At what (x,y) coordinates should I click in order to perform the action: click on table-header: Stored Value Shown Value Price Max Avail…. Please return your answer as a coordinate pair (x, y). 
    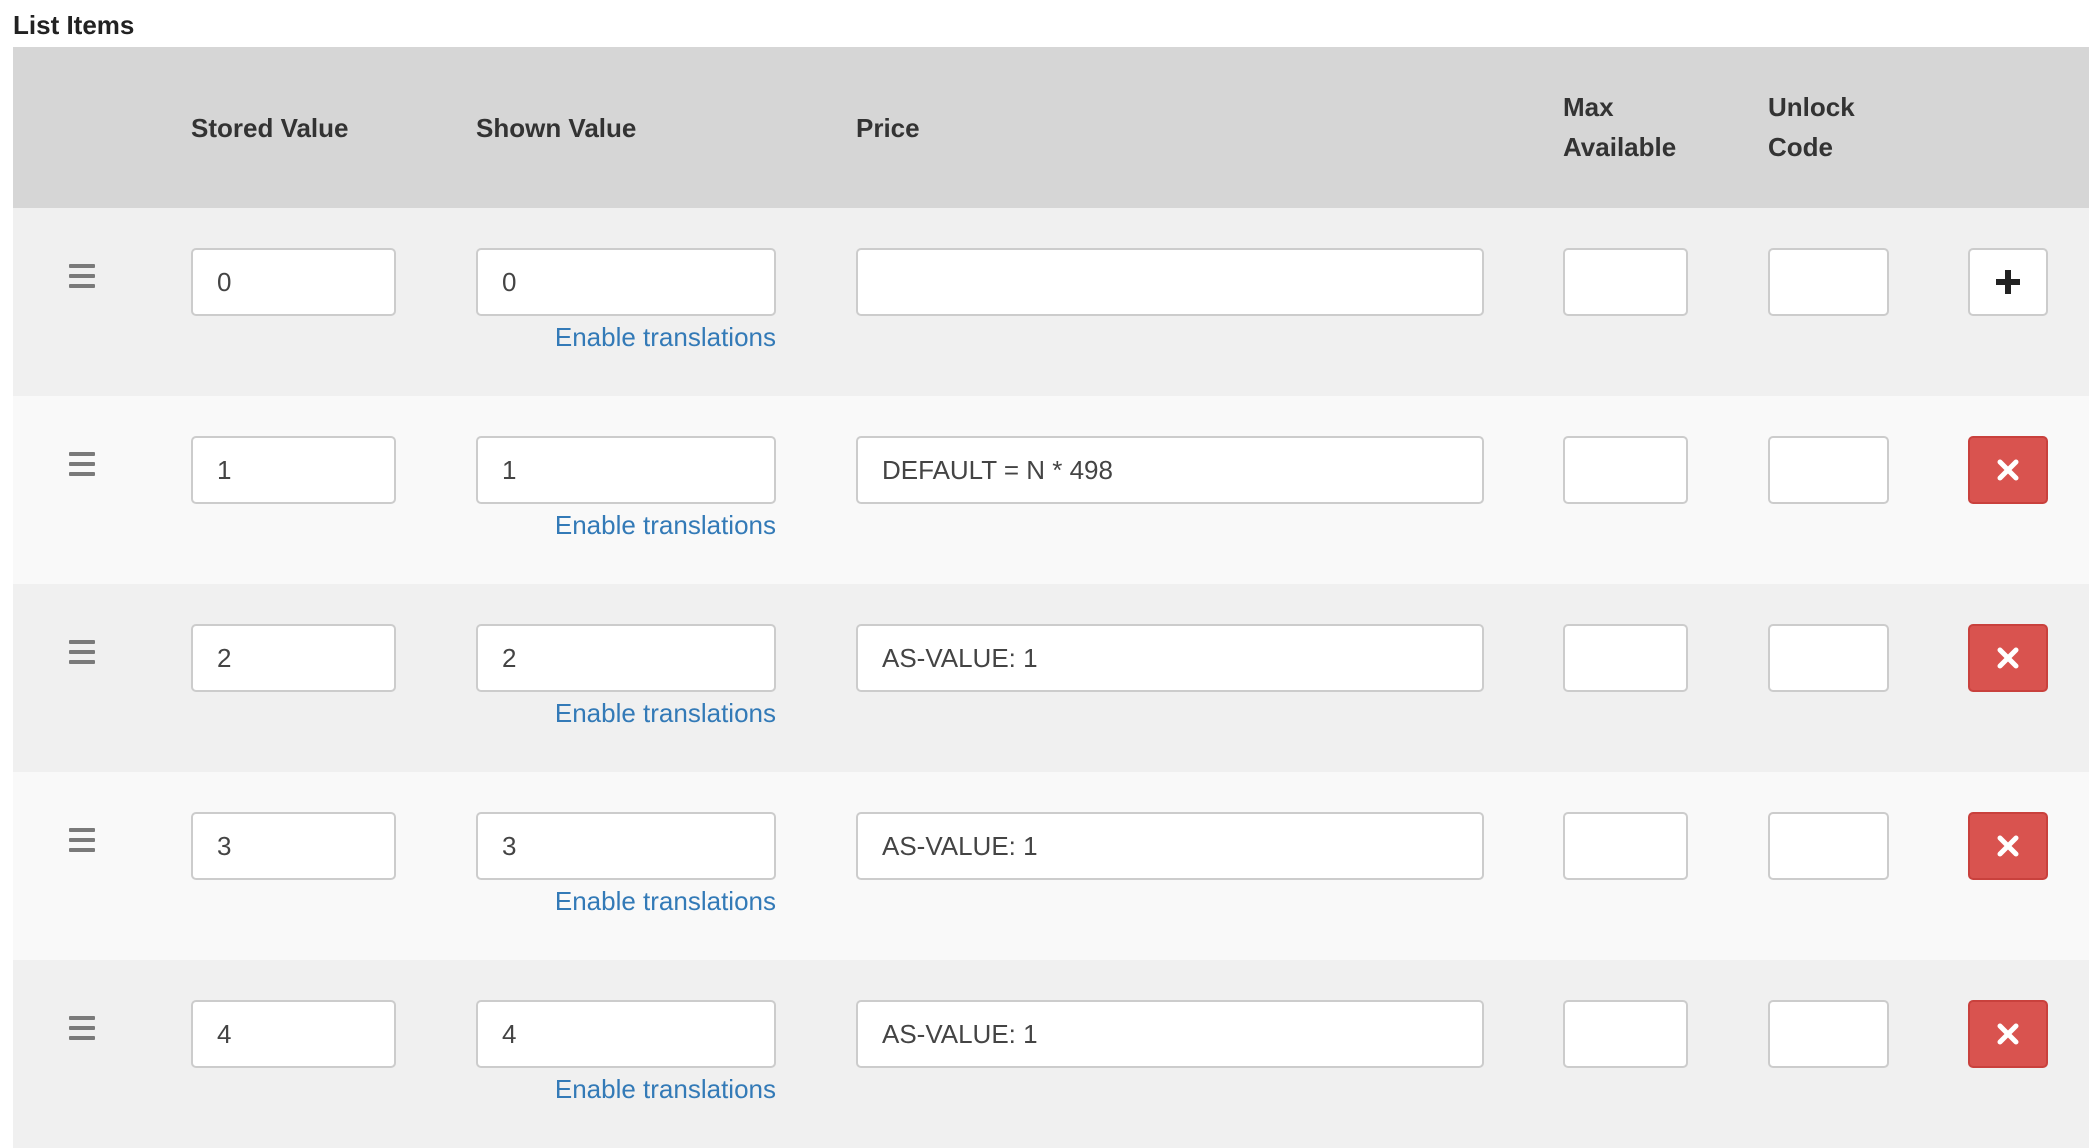
    Looking at the image, I should click on (1051, 127).